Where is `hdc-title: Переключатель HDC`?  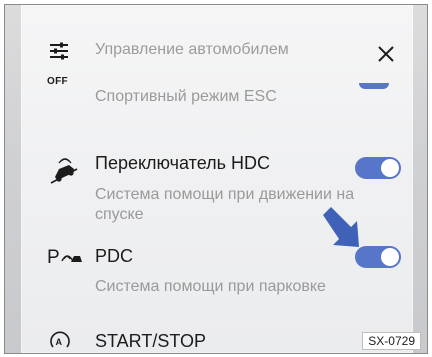
hdc-title: Переключатель HDC is located at coordinates (182, 163).